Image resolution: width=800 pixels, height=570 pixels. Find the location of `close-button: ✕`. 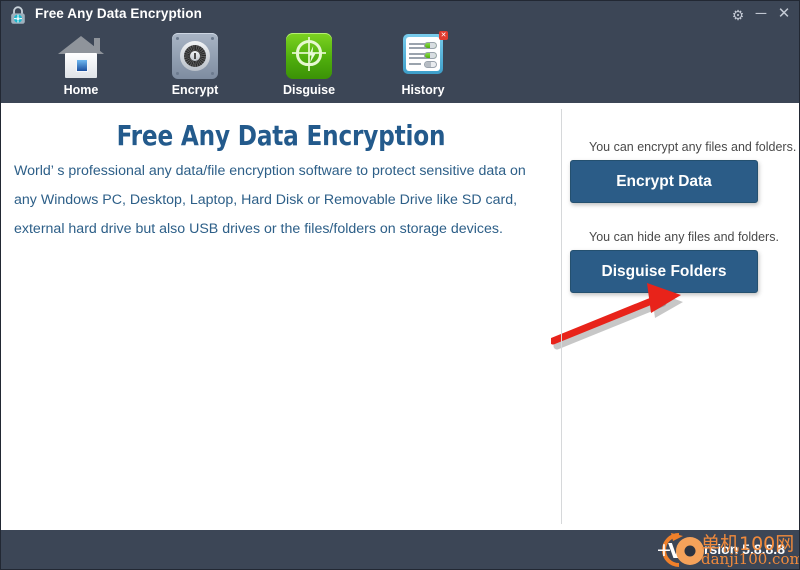

close-button: ✕ is located at coordinates (784, 14).